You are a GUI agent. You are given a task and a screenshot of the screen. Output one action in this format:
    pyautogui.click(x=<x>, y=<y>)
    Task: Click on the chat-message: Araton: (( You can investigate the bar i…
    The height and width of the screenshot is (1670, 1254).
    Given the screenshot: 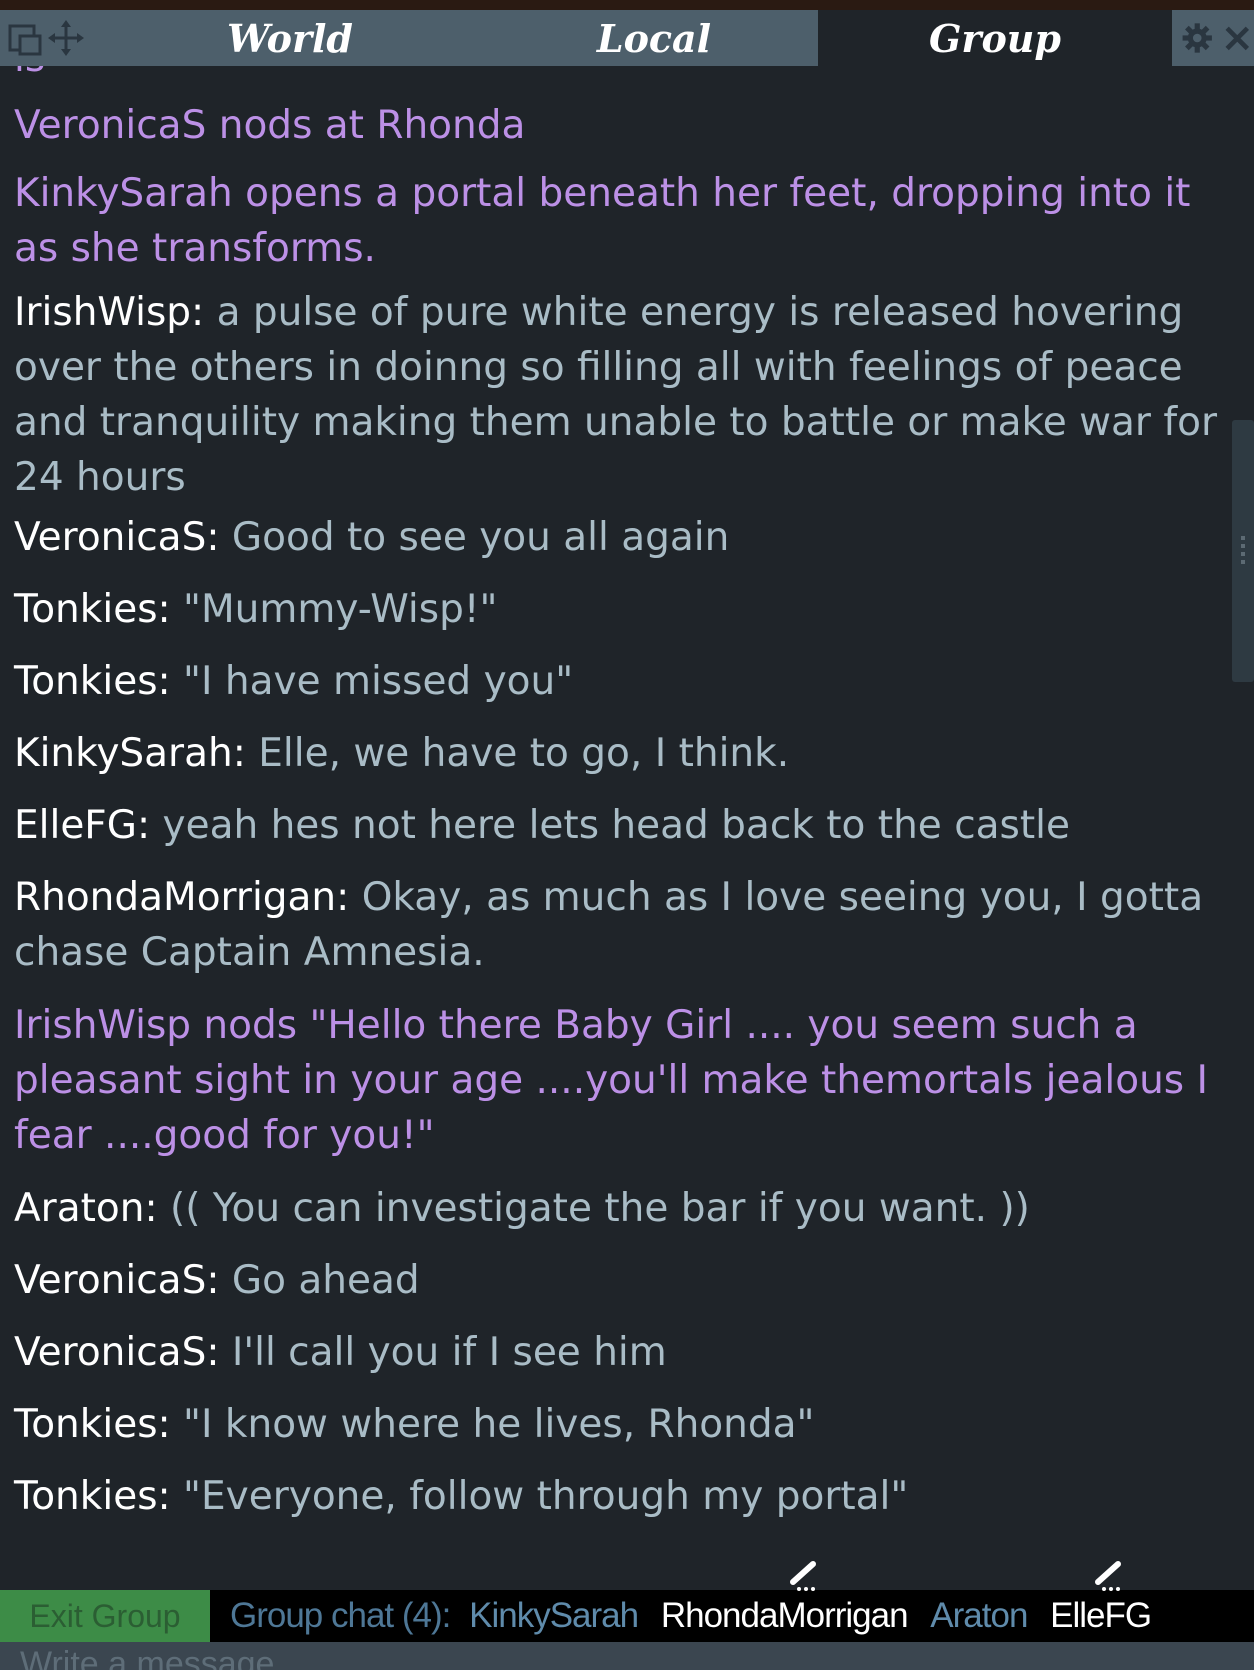 What is the action you would take?
    pyautogui.click(x=619, y=1208)
    